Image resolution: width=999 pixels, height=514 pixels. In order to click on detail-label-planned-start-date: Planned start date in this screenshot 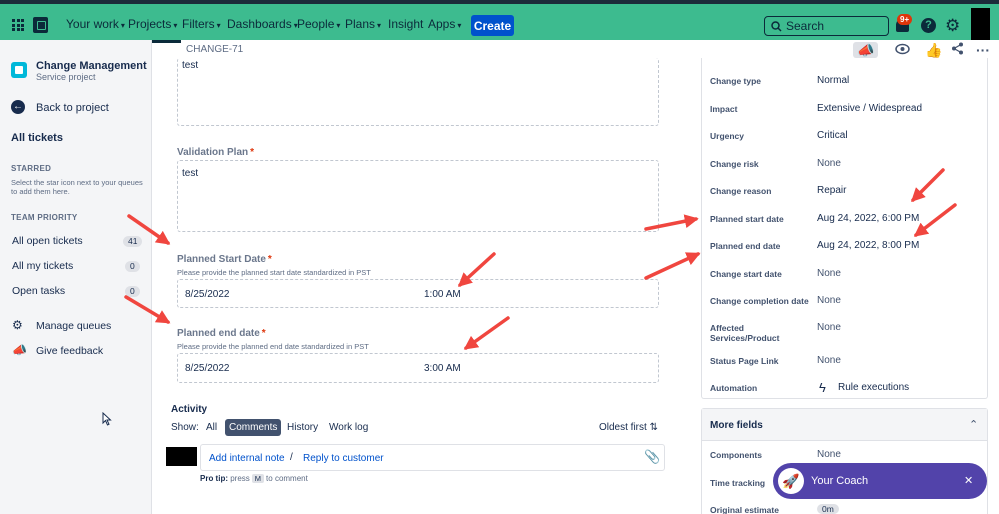, I will do `click(747, 219)`.